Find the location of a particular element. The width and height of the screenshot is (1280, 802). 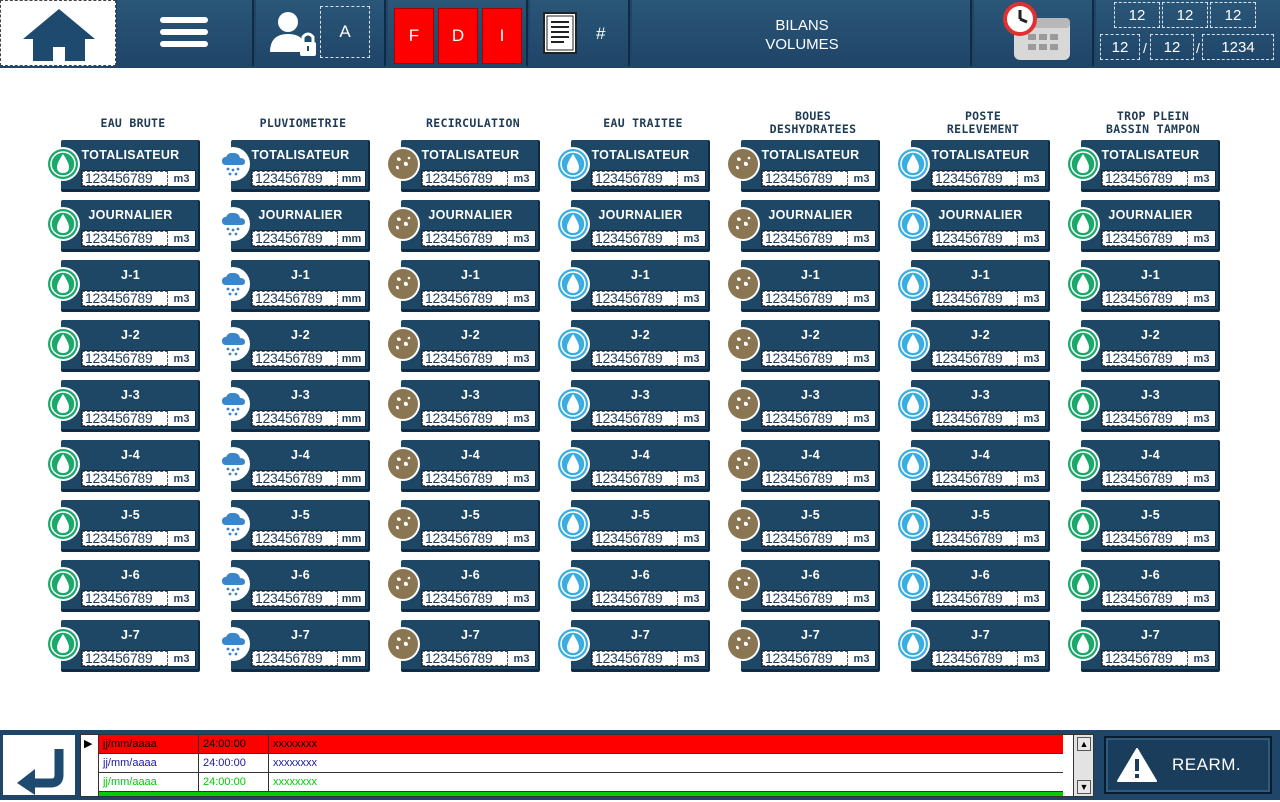

i-button: I is located at coordinates (502, 36).